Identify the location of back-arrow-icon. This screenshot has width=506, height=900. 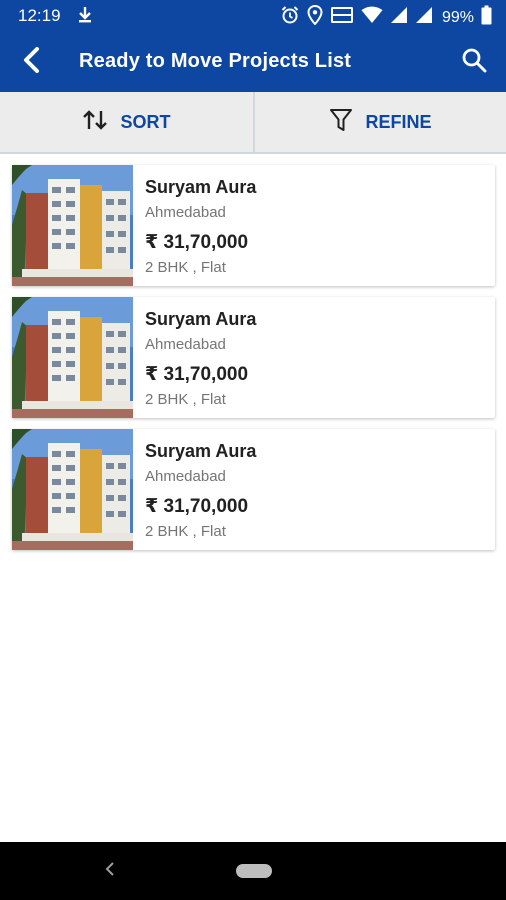
(32, 62).